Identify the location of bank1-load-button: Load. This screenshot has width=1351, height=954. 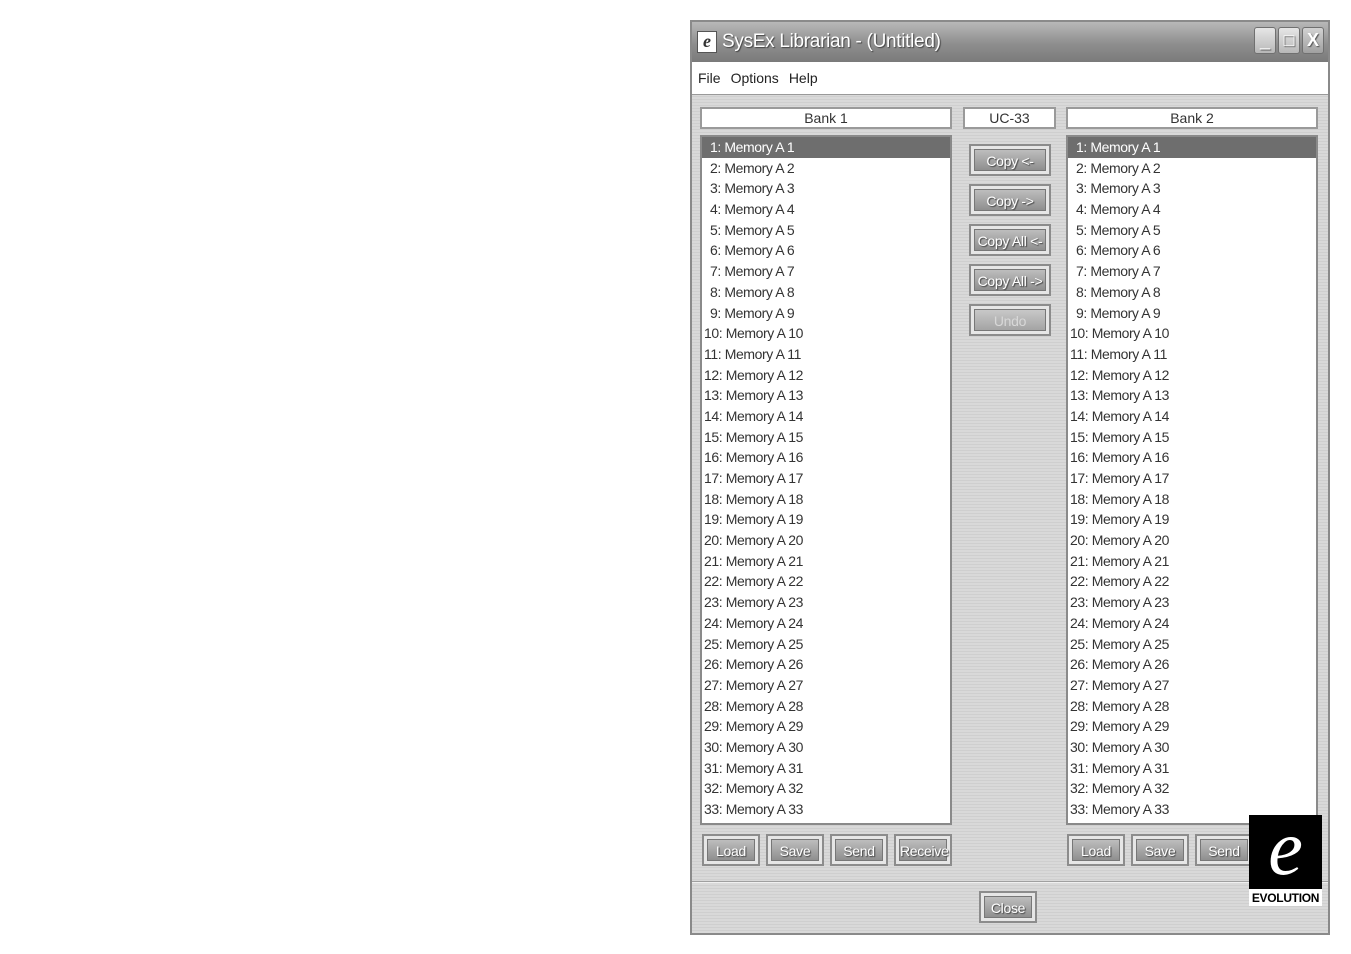
(731, 850).